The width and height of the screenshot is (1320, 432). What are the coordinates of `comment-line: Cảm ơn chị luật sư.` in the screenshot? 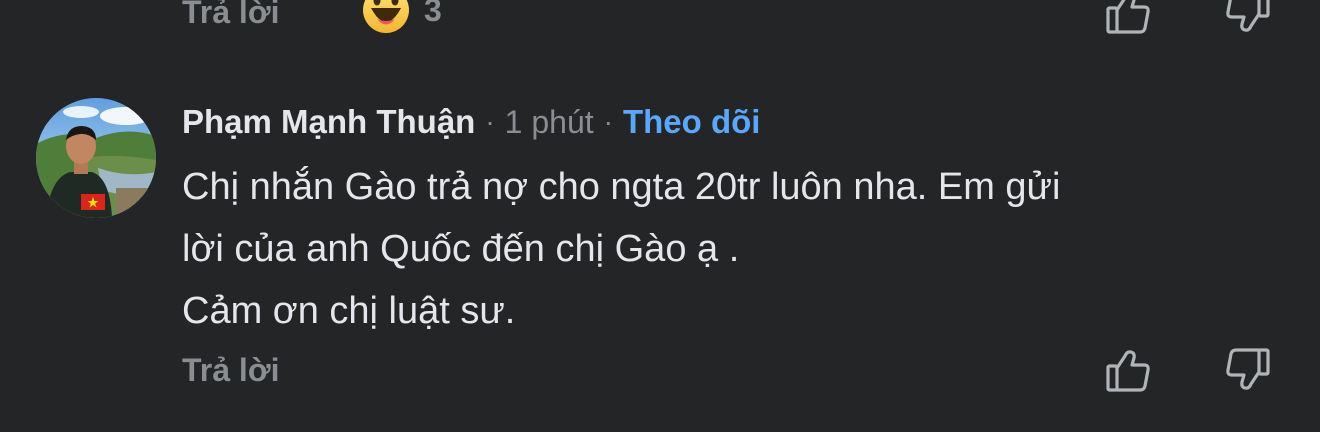 It's located at (349, 311).